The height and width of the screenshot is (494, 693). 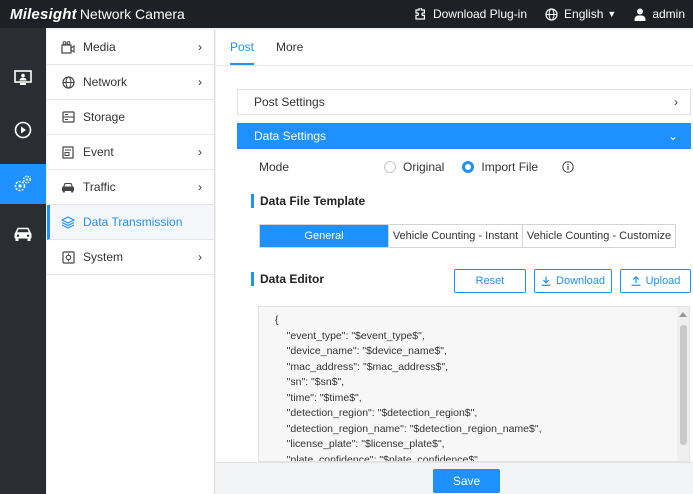 What do you see at coordinates (361, 351) in the screenshot?
I see `code-line: "device_name": "$device_name$",` at bounding box center [361, 351].